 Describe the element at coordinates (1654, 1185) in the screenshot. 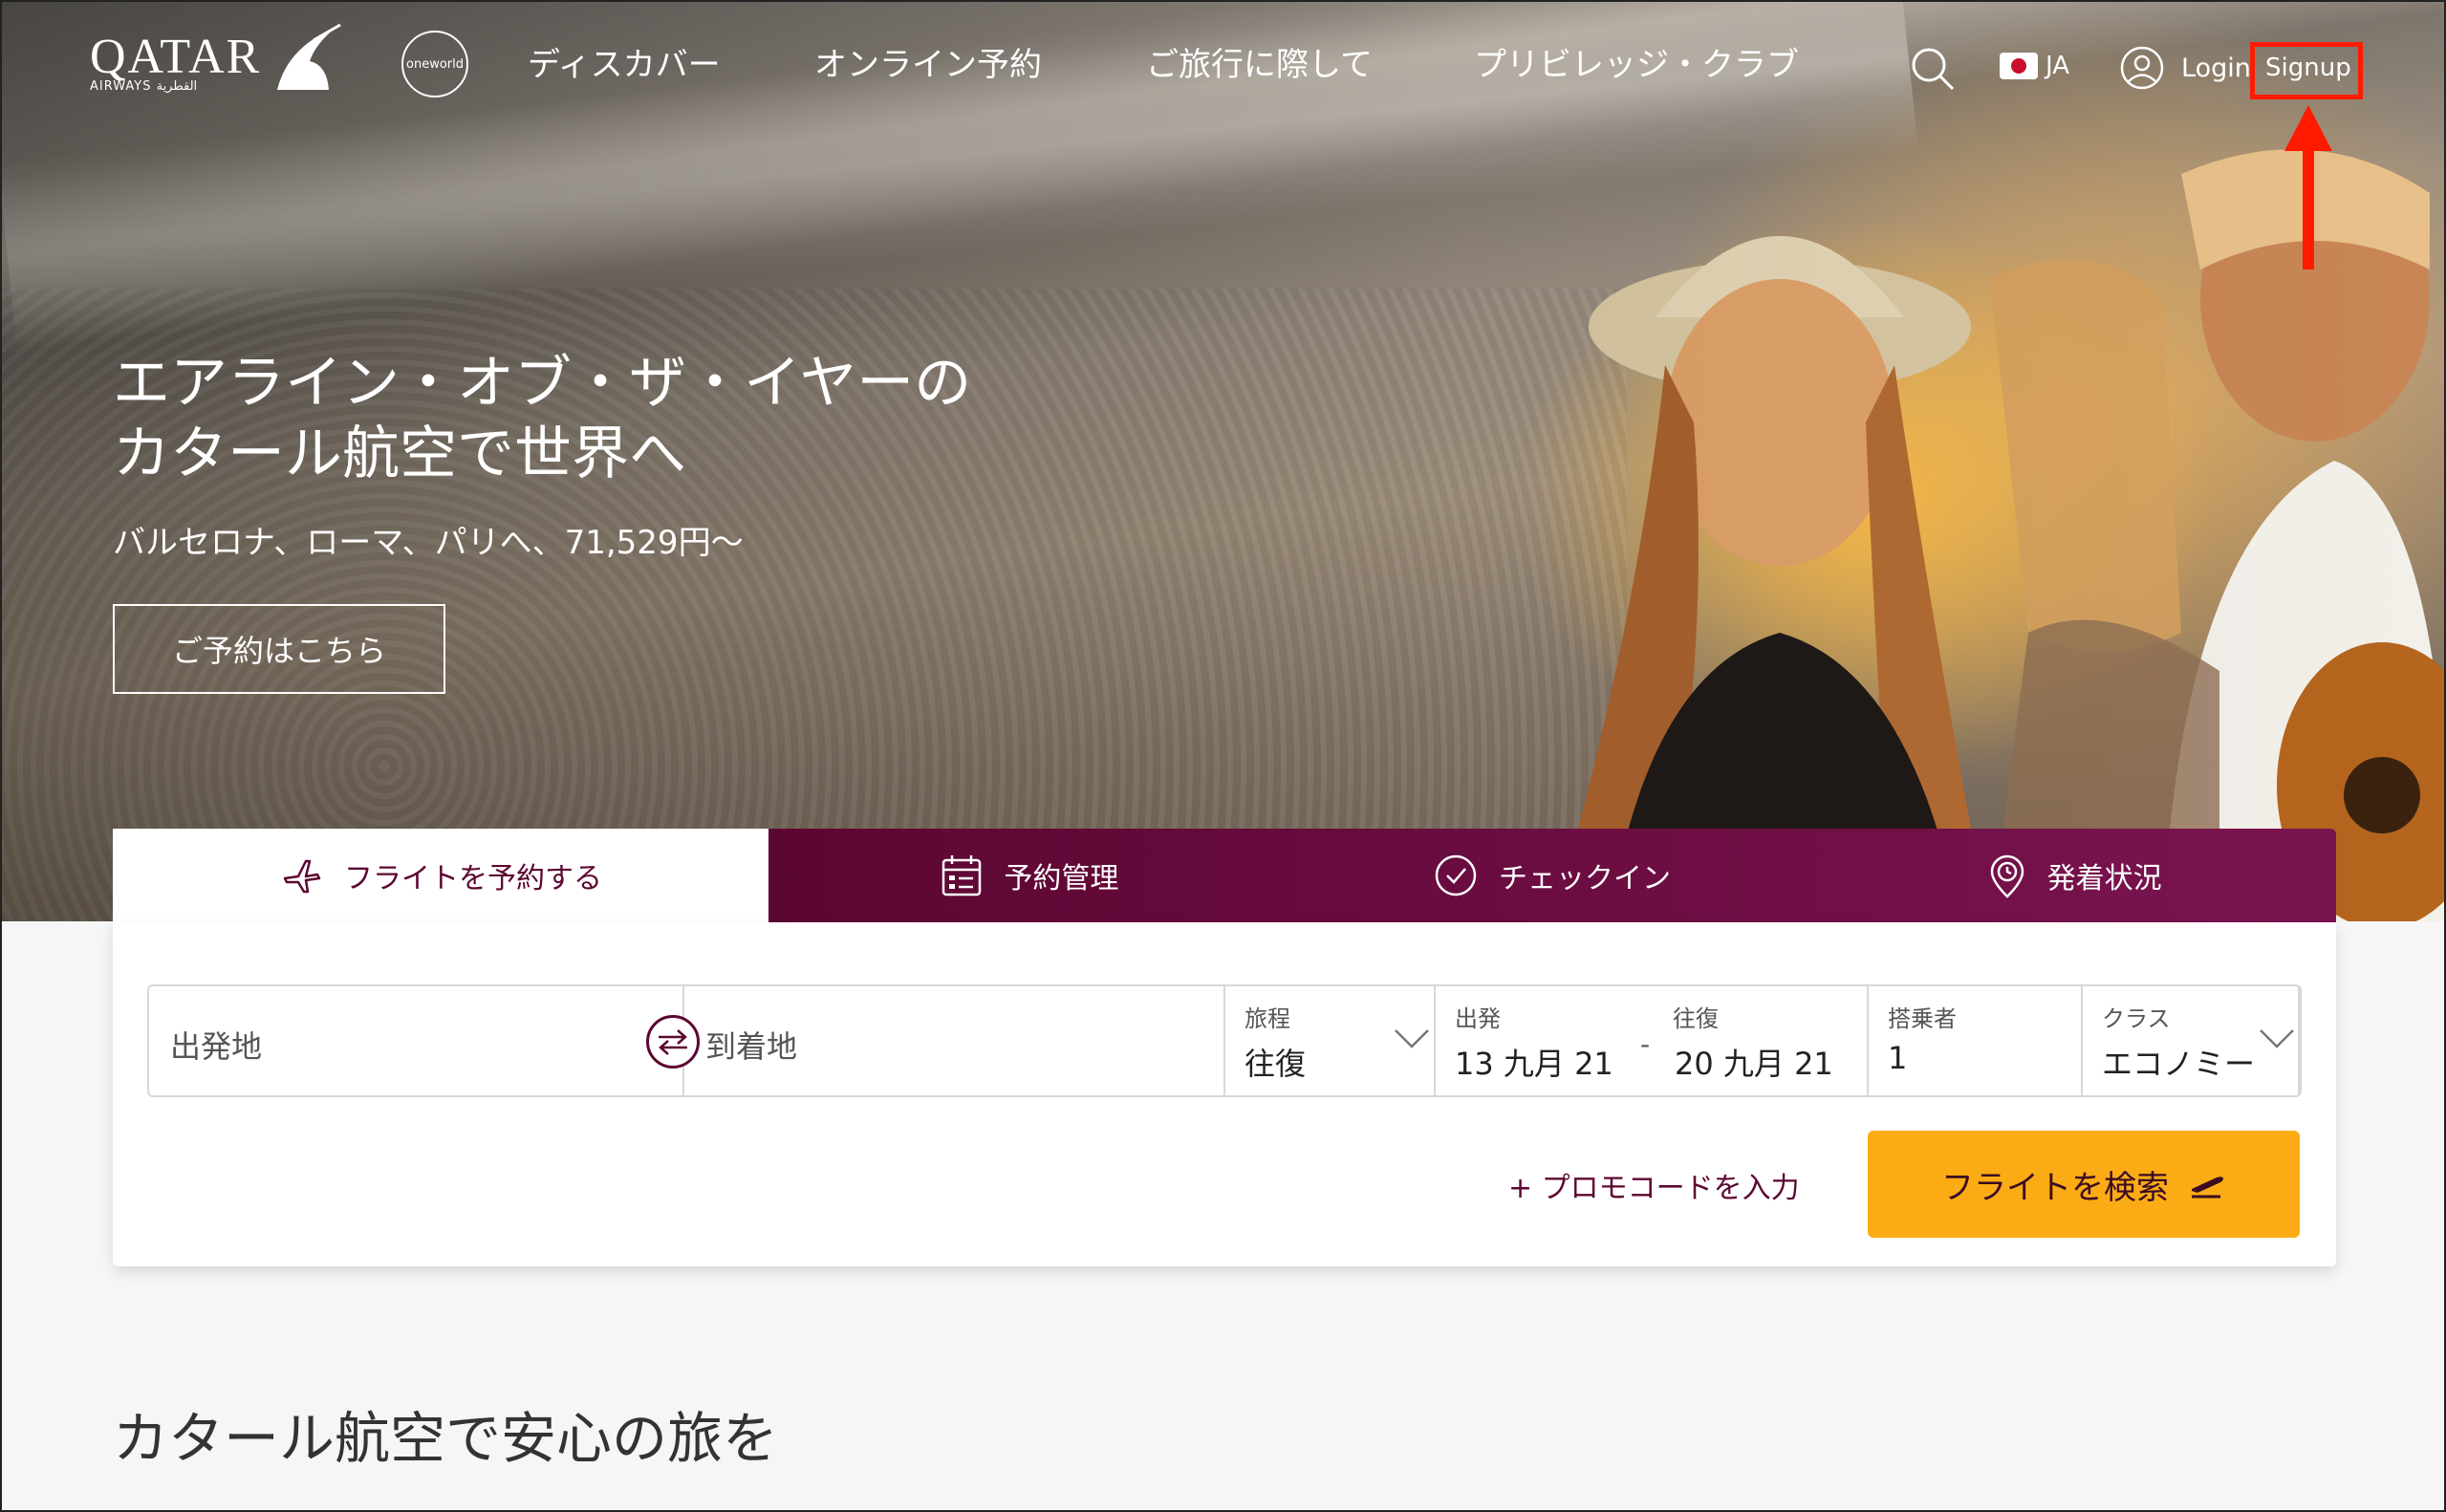

I see `promo-code-link: + プロモコードを入力` at that location.